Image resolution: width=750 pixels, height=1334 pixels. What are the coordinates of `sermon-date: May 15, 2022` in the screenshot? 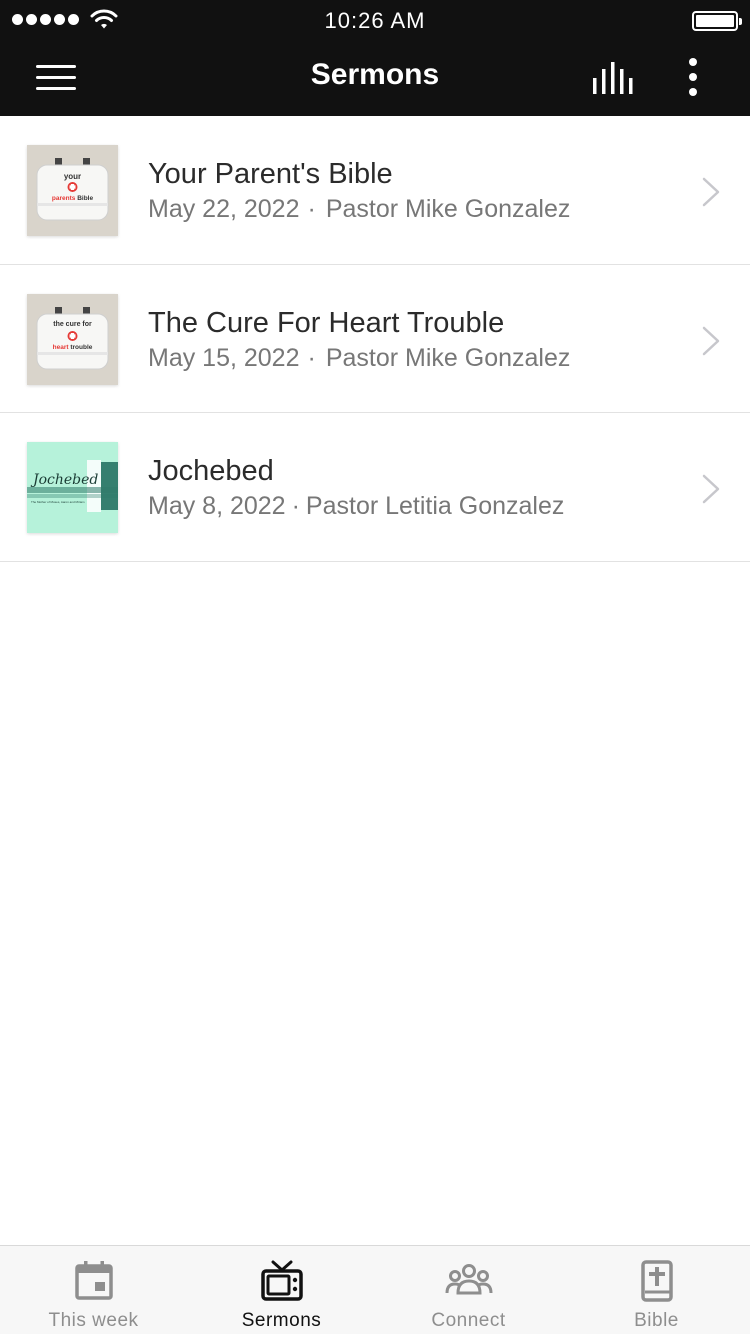 It's located at (224, 357).